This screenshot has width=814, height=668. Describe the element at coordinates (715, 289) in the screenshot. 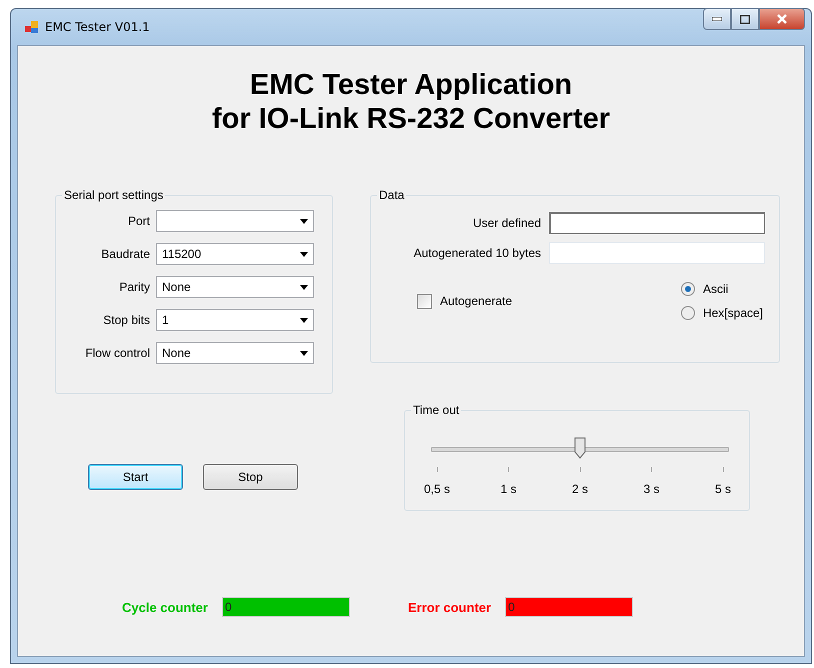

I see `radio-label: Ascii` at that location.